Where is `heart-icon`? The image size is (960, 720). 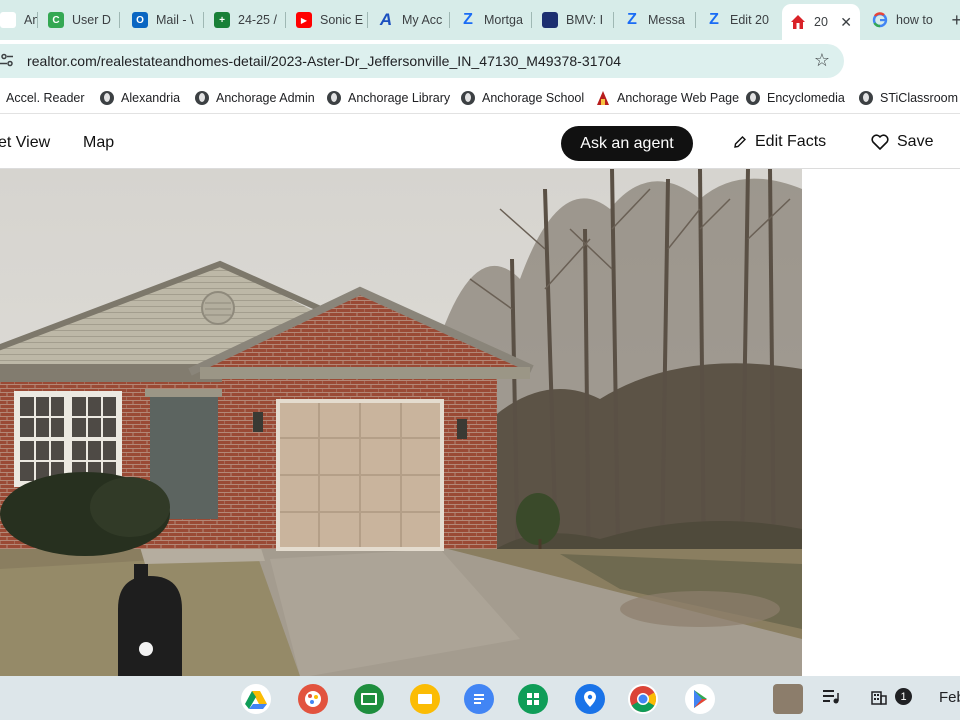
heart-icon is located at coordinates (880, 142).